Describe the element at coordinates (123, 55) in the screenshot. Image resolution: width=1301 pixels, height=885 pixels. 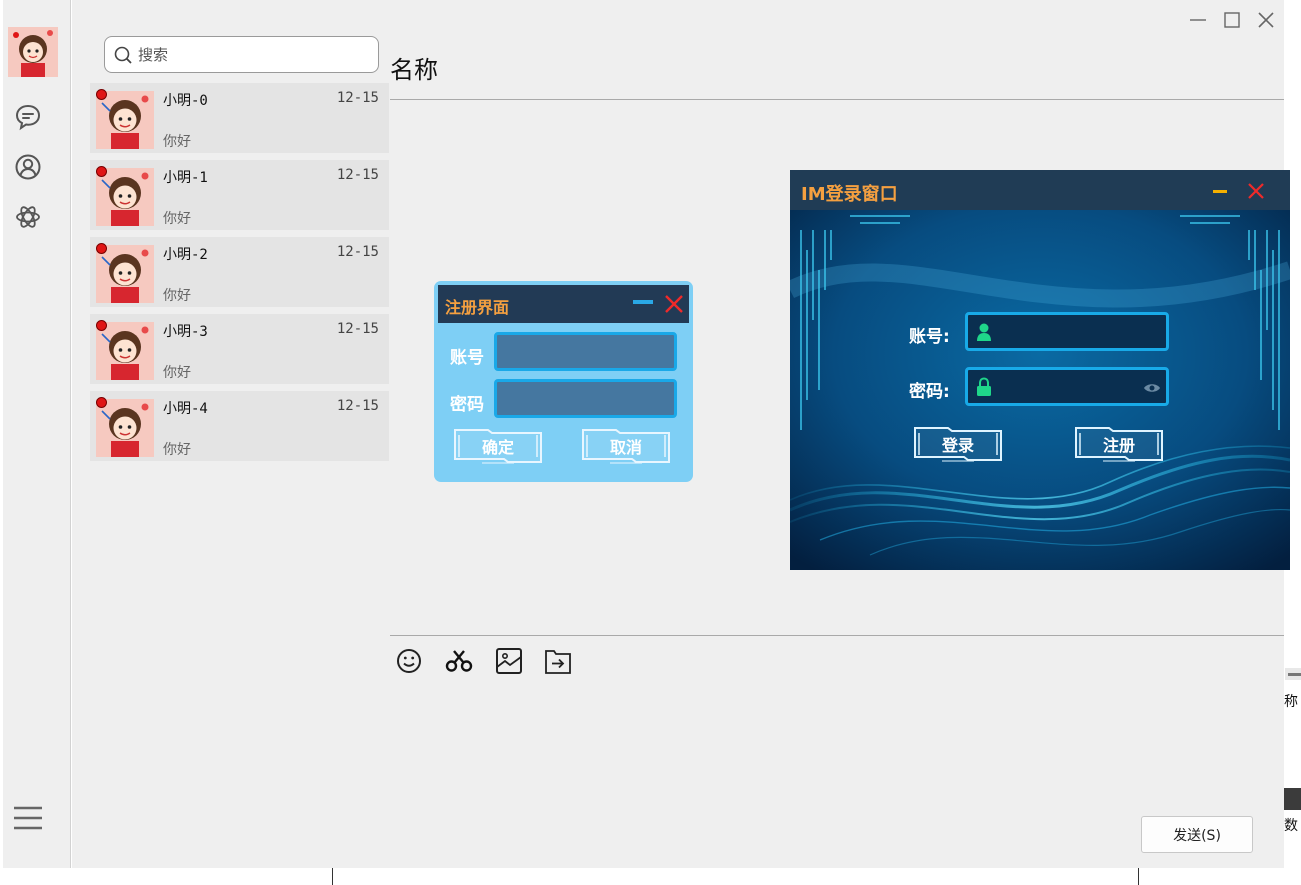
I see `search-icon` at that location.